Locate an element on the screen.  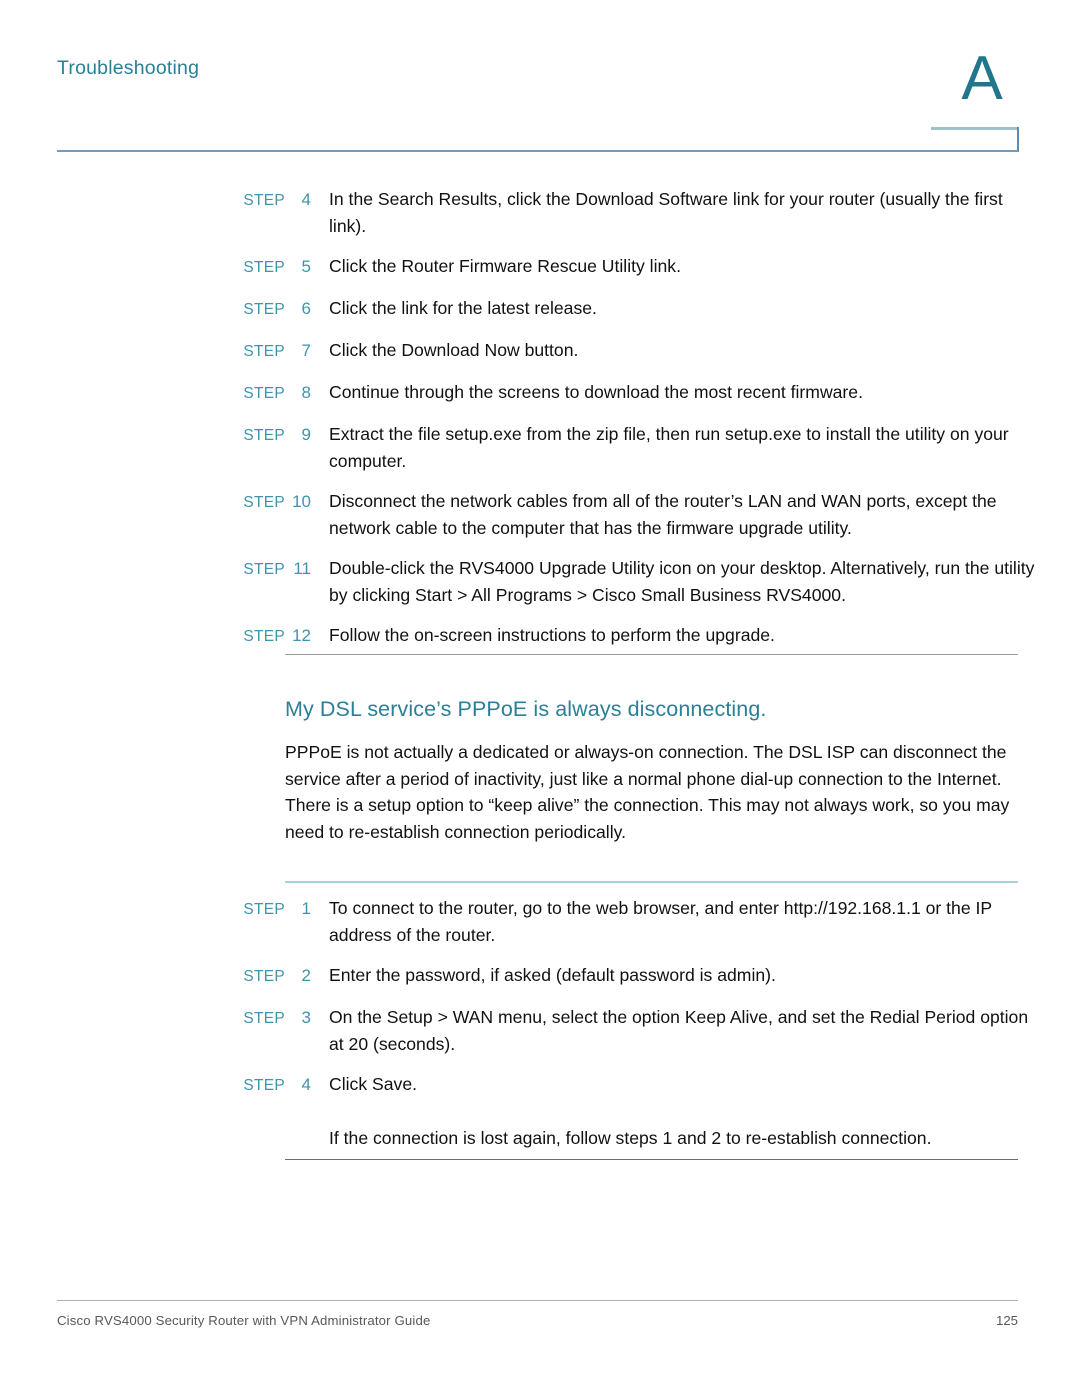
chapter-label: Troubleshooting is located at coordinates (128, 68).